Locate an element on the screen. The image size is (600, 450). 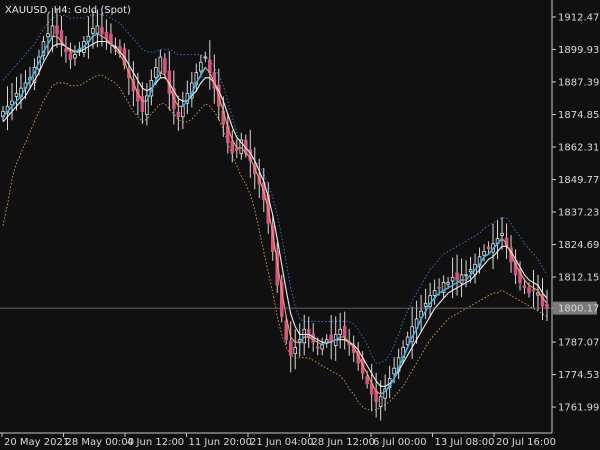
y-tick-label: 1837.23 is located at coordinates (578, 213).